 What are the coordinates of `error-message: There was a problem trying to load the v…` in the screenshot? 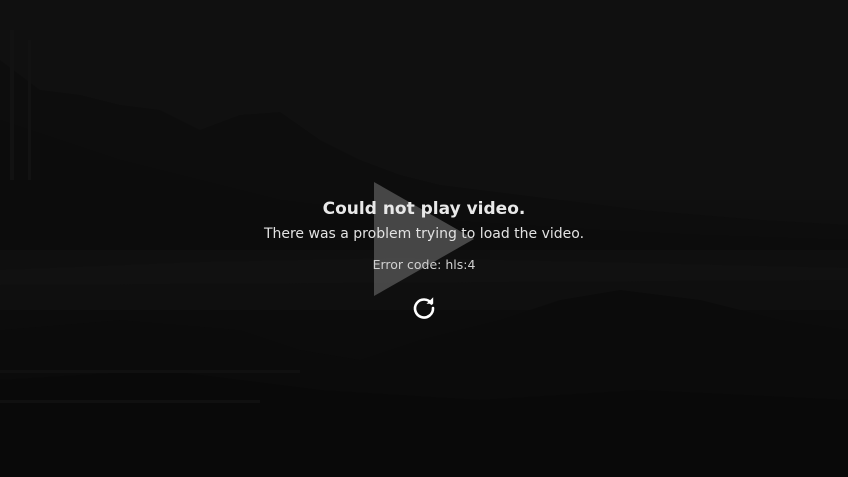 It's located at (424, 234).